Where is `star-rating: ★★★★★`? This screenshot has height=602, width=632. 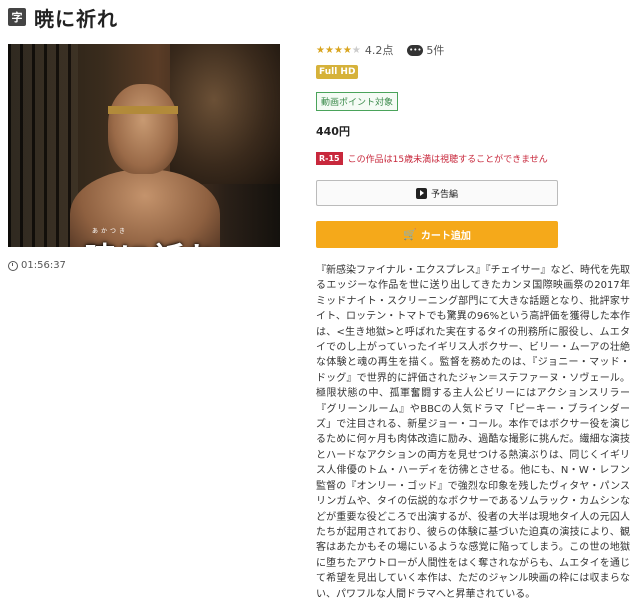
star-rating: ★★★★★ is located at coordinates (338, 50).